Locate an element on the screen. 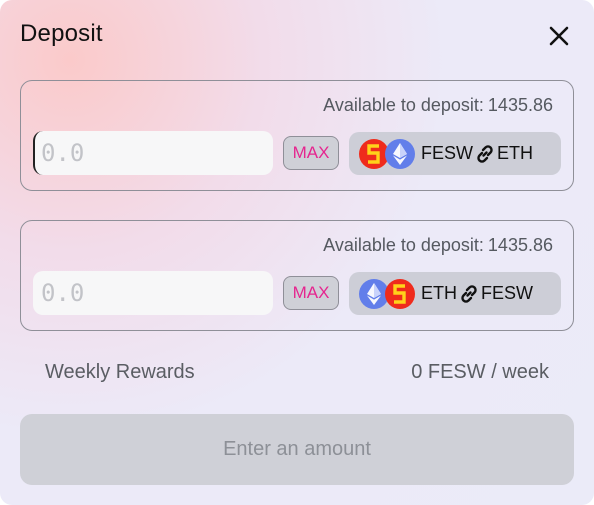 The height and width of the screenshot is (505, 594). modal-title: Deposit is located at coordinates (61, 33).